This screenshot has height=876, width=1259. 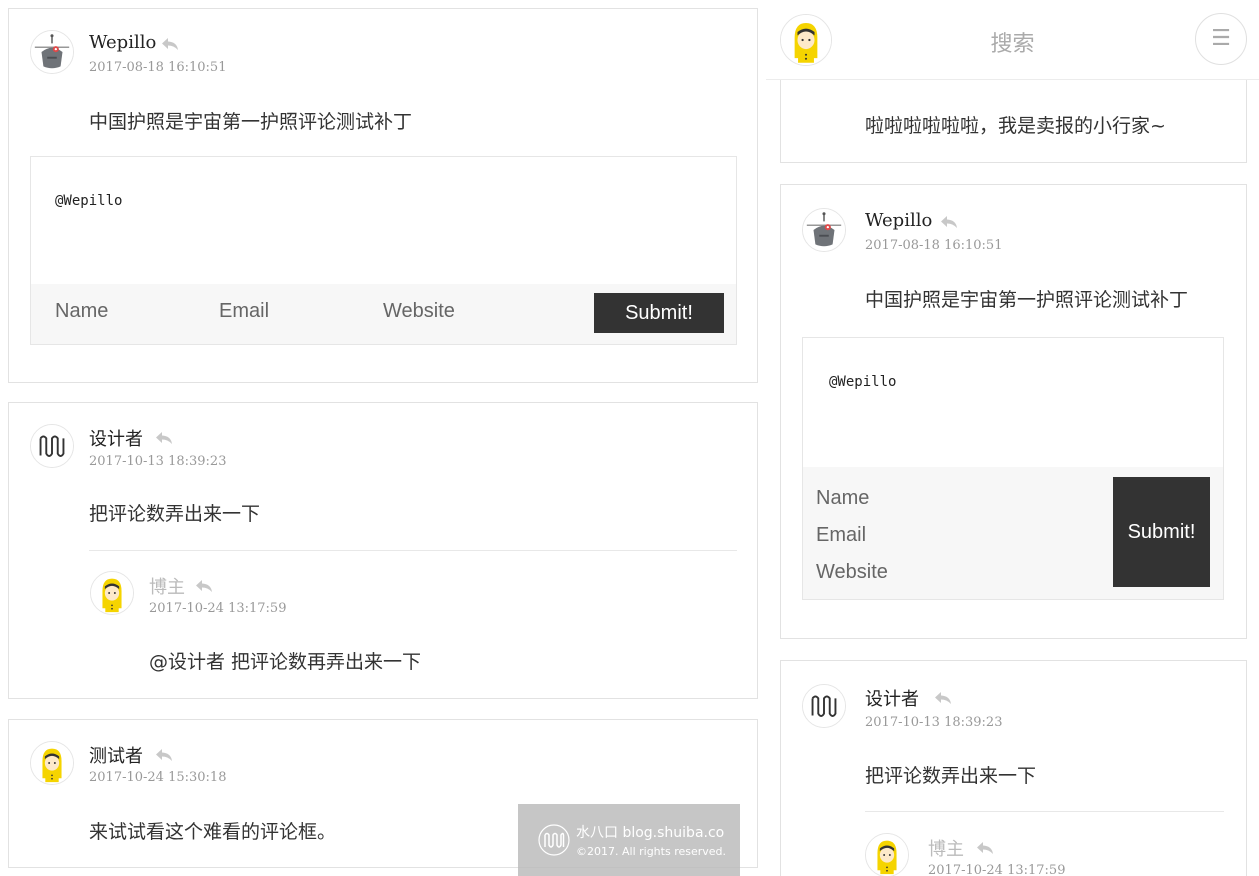 I want to click on comment-text: 啦啦啦啦啦啦，我是卖报的小行家~, so click(x=1015, y=126).